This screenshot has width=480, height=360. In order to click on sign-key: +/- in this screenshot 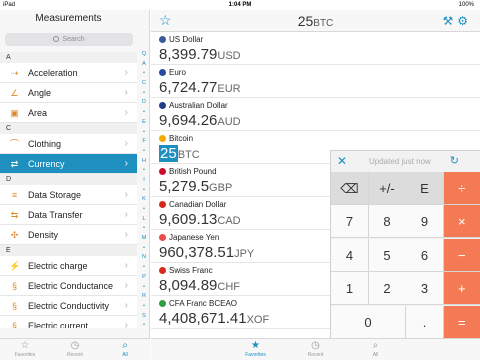, I will do `click(387, 188)`.